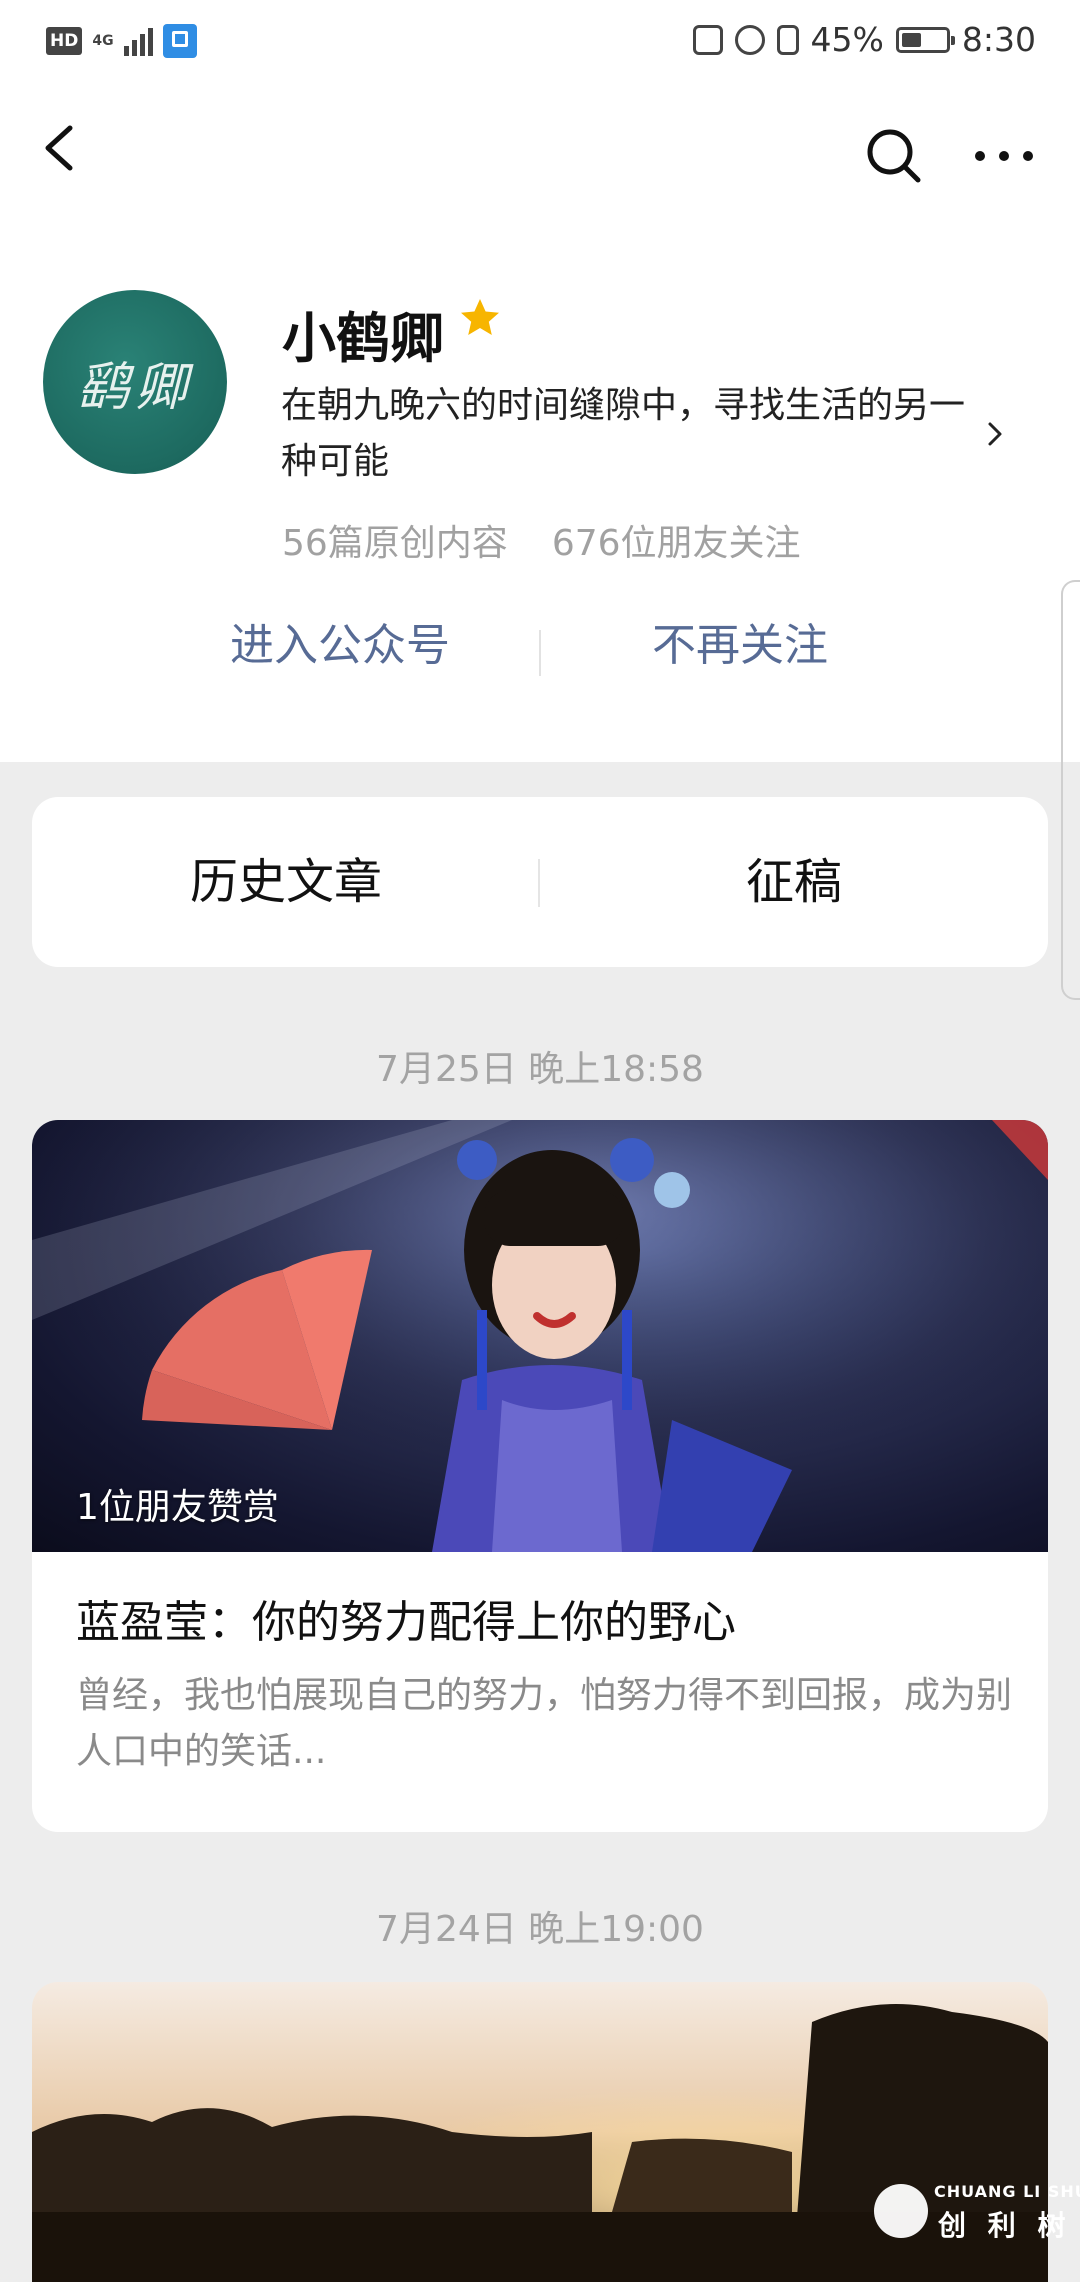  I want to click on tab-history-articles: 历史文章, so click(286, 882).